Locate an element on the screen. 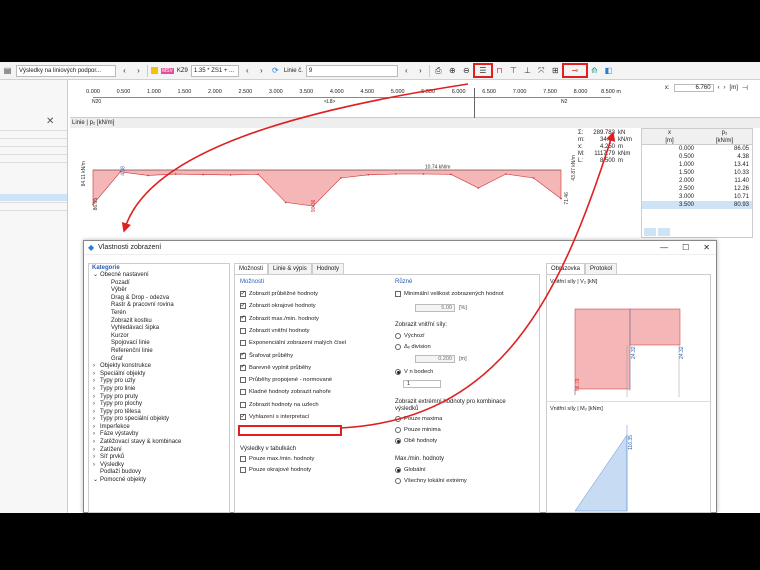 The height and width of the screenshot is (570, 760). table-row: 1.000 13.41 is located at coordinates (697, 165).